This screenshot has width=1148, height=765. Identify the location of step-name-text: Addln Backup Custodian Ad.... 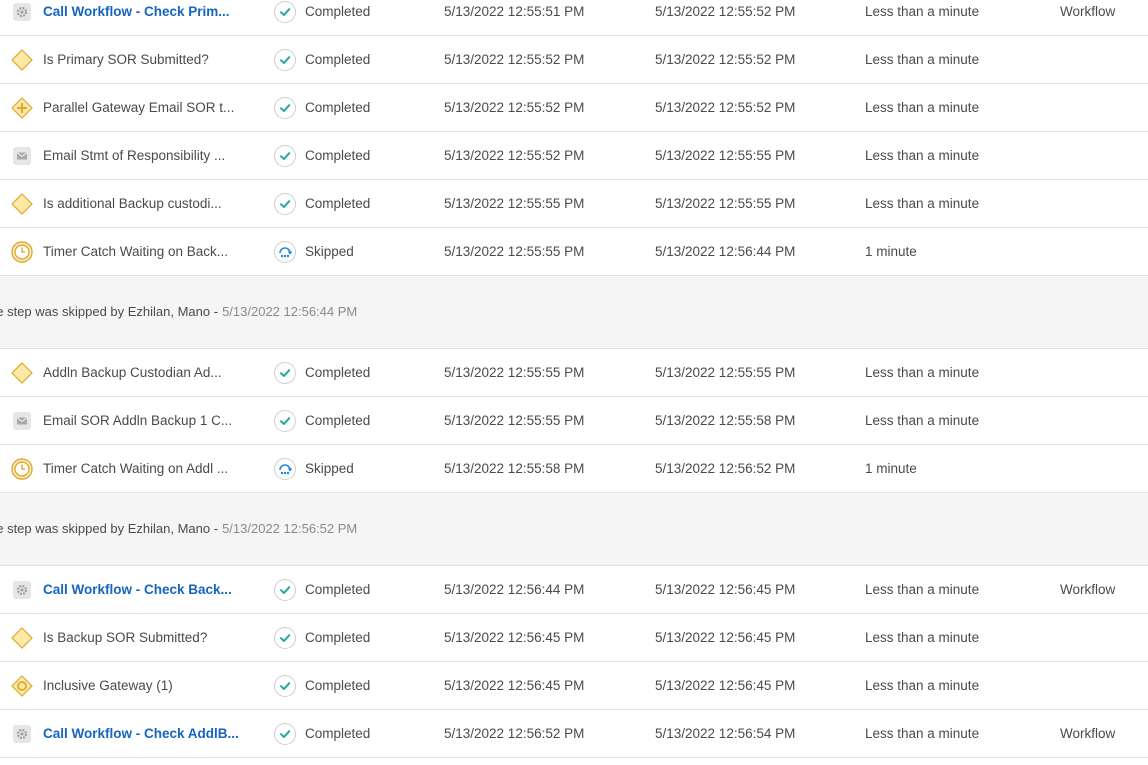
(132, 372).